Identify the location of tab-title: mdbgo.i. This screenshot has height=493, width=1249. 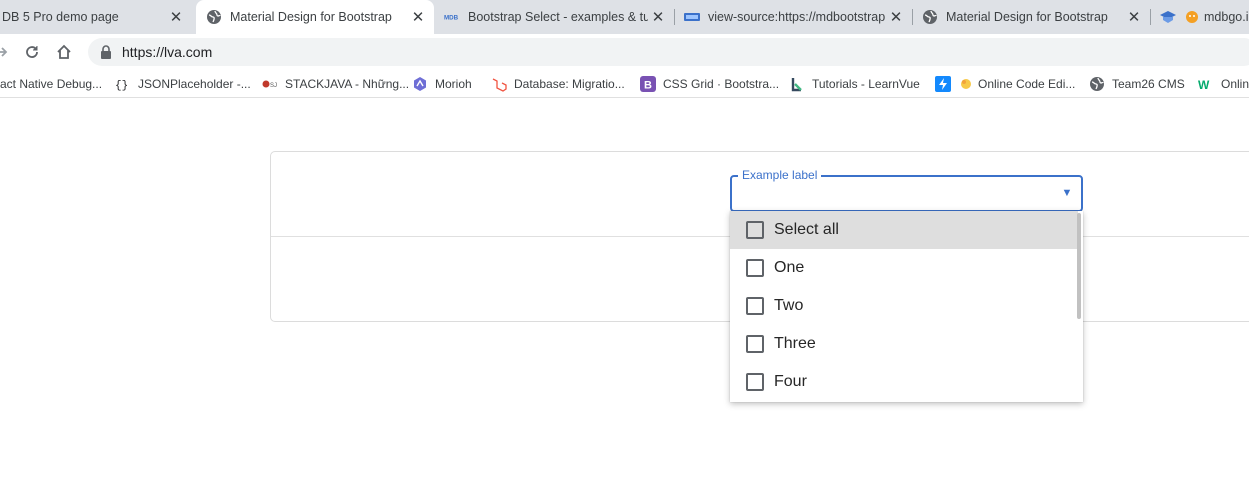
(1226, 17).